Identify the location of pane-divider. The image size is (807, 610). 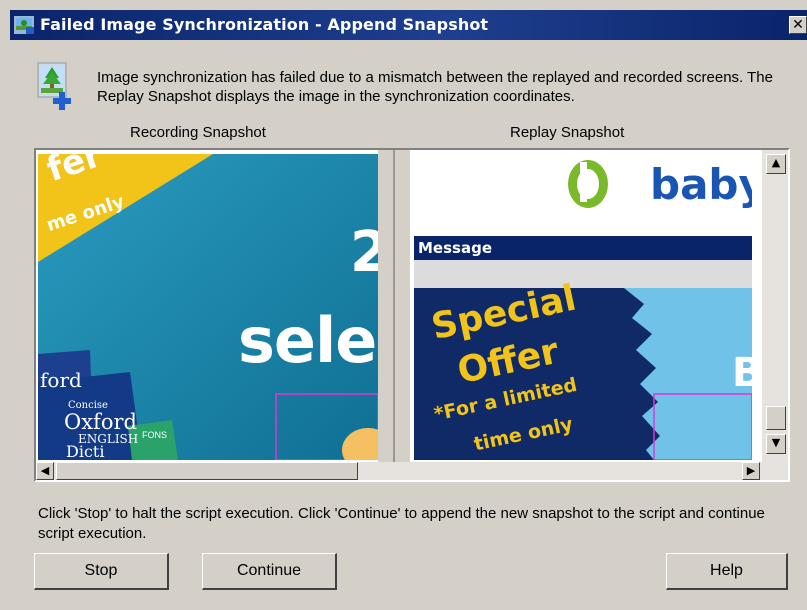
(394, 306).